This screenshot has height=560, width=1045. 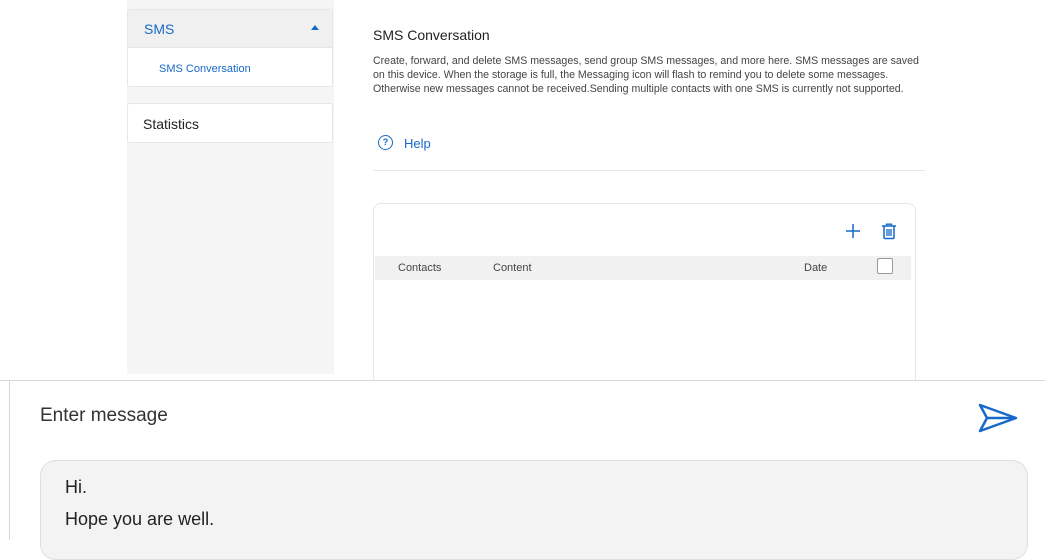 What do you see at coordinates (853, 231) in the screenshot?
I see `plus-icon` at bounding box center [853, 231].